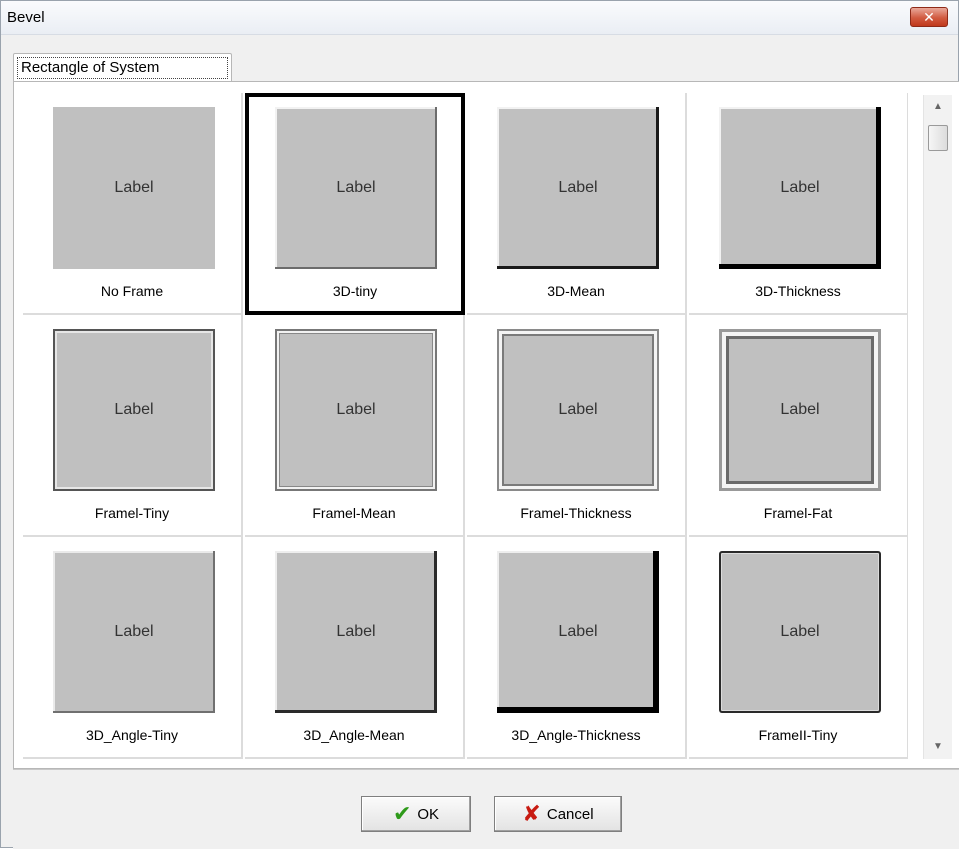 This screenshot has height=849, width=959. What do you see at coordinates (798, 513) in the screenshot?
I see `style-label: Framel-Fat` at bounding box center [798, 513].